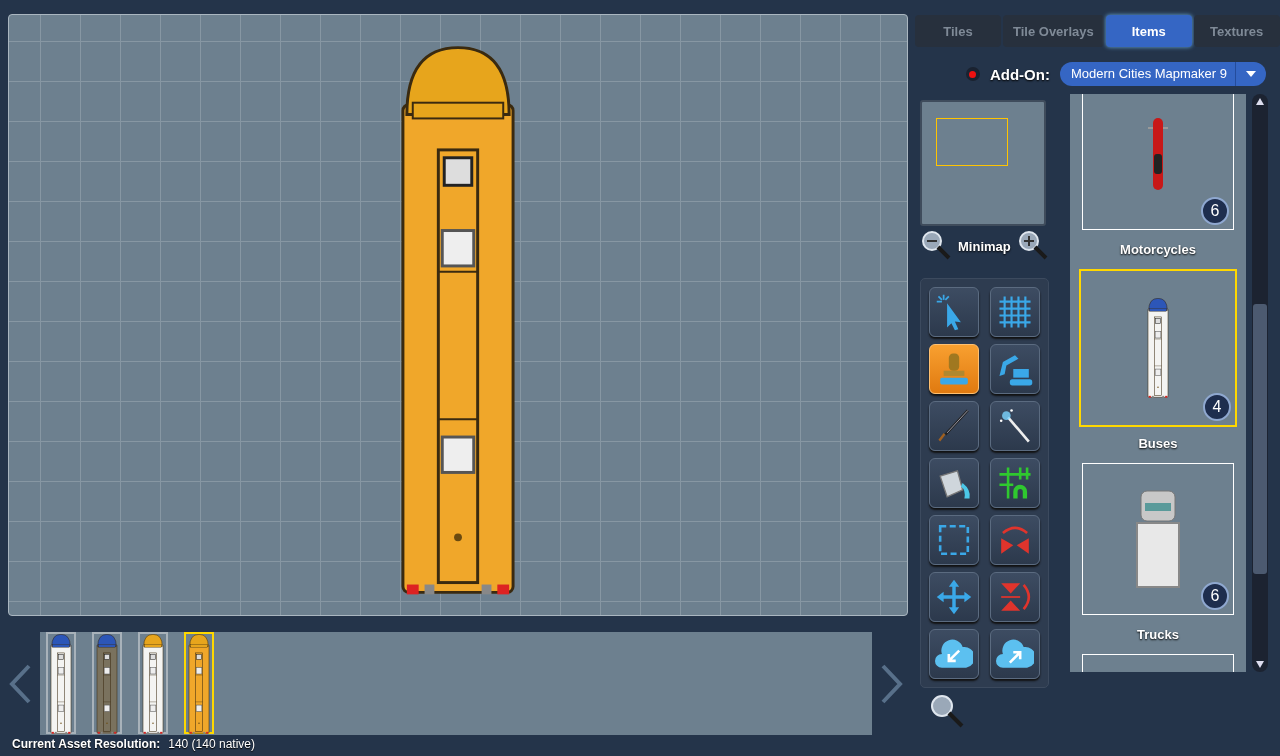 This screenshot has width=1280, height=756. I want to click on addon-dropdown: Modern Cities Mapmaker 9, so click(1162, 74).